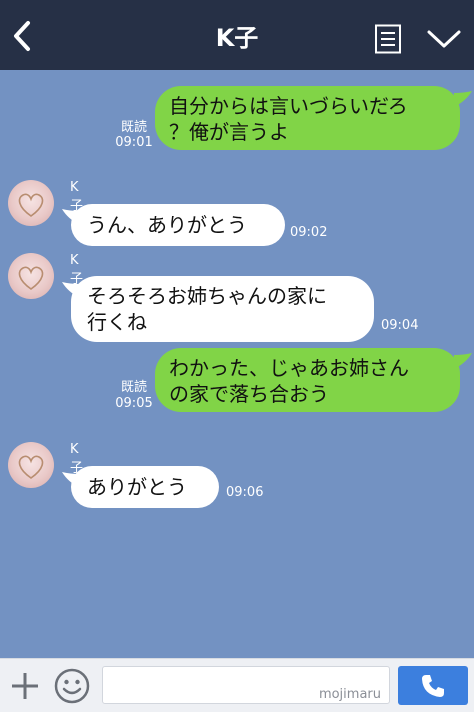  I want to click on message-time: 09:01, so click(134, 142).